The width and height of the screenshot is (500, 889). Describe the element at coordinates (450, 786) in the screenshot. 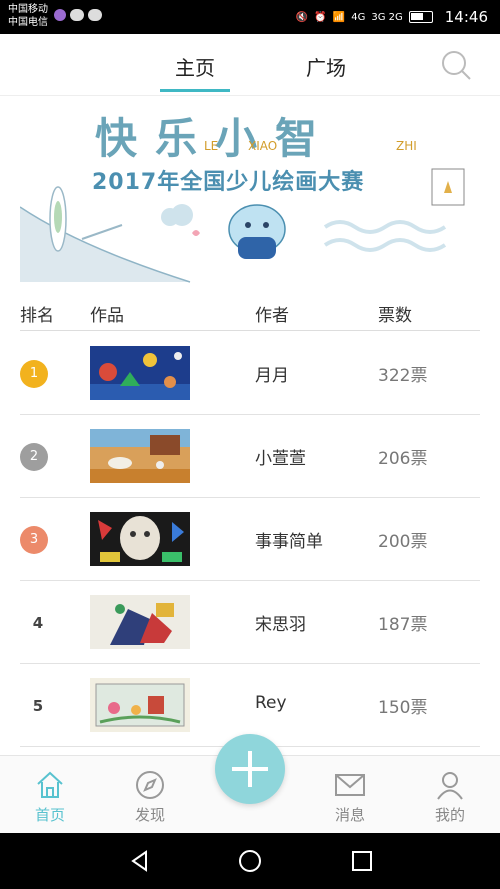

I see `person-icon` at that location.